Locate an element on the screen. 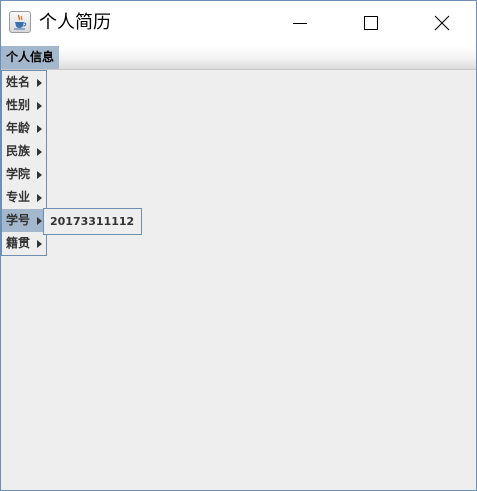 This screenshot has width=477, height=491. submenu-item-student-id-value: 20173311112 is located at coordinates (92, 221).